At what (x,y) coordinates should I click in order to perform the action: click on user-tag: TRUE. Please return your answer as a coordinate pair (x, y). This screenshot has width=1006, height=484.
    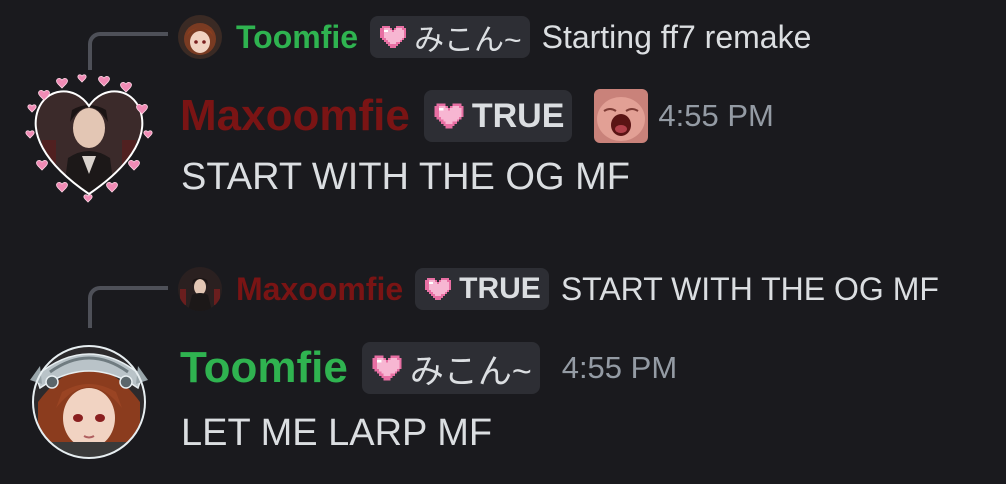
    Looking at the image, I should click on (498, 116).